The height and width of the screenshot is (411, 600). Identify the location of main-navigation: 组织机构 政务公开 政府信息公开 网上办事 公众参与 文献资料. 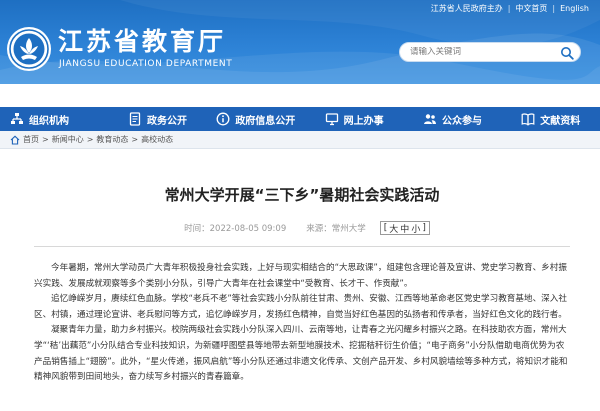
(300, 107).